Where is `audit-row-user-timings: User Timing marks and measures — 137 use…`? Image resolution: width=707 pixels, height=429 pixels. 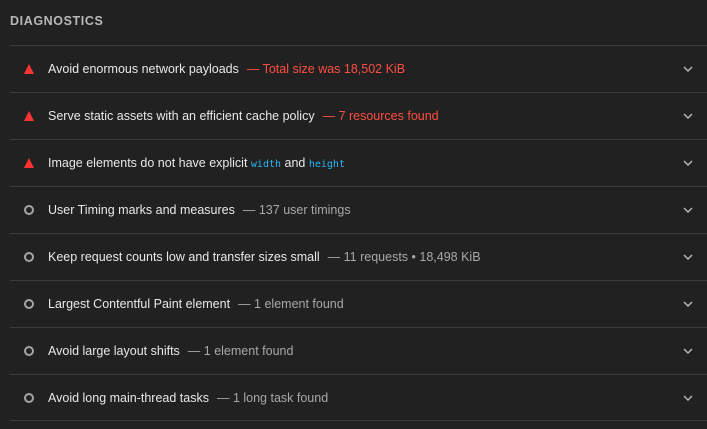 audit-row-user-timings: User Timing marks and measures — 137 use… is located at coordinates (358, 209).